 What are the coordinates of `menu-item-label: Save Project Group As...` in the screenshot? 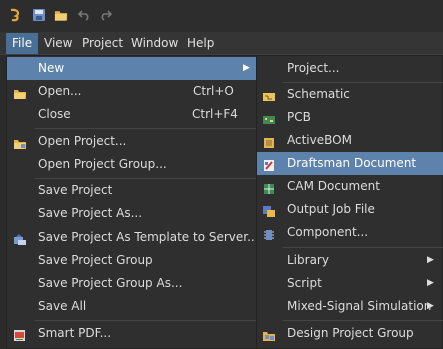 It's located at (110, 283).